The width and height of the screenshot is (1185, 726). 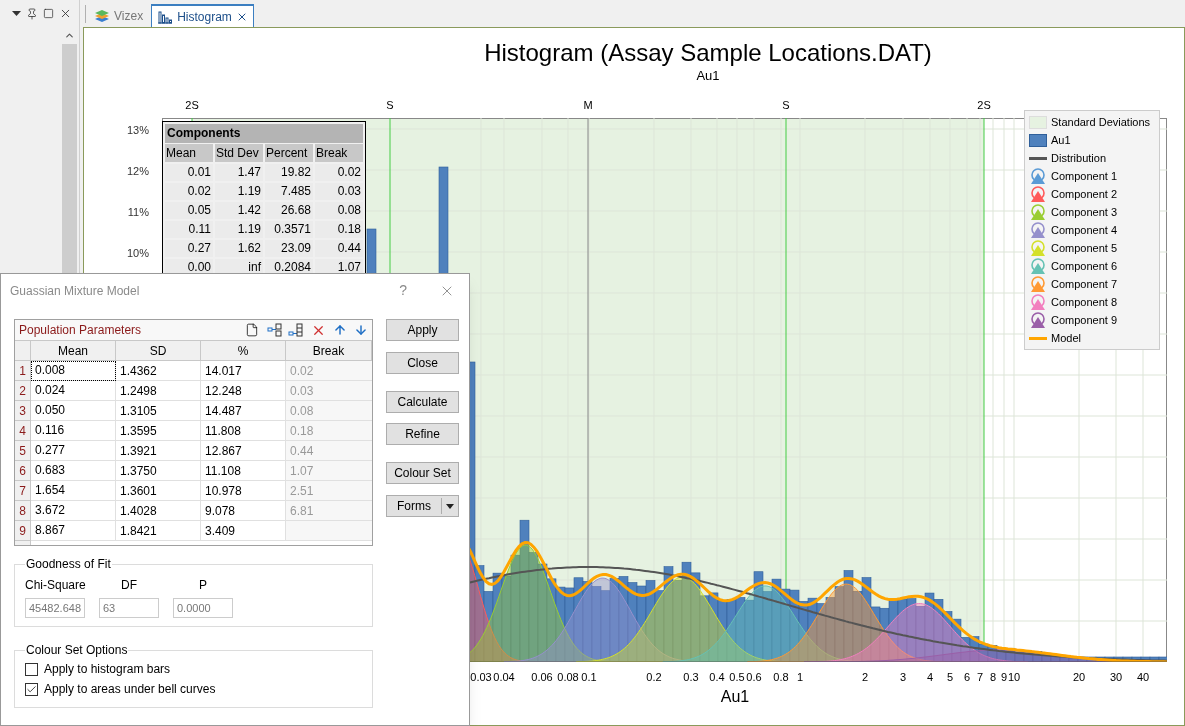 What do you see at coordinates (1084, 284) in the screenshot?
I see `legend-label: Component 7` at bounding box center [1084, 284].